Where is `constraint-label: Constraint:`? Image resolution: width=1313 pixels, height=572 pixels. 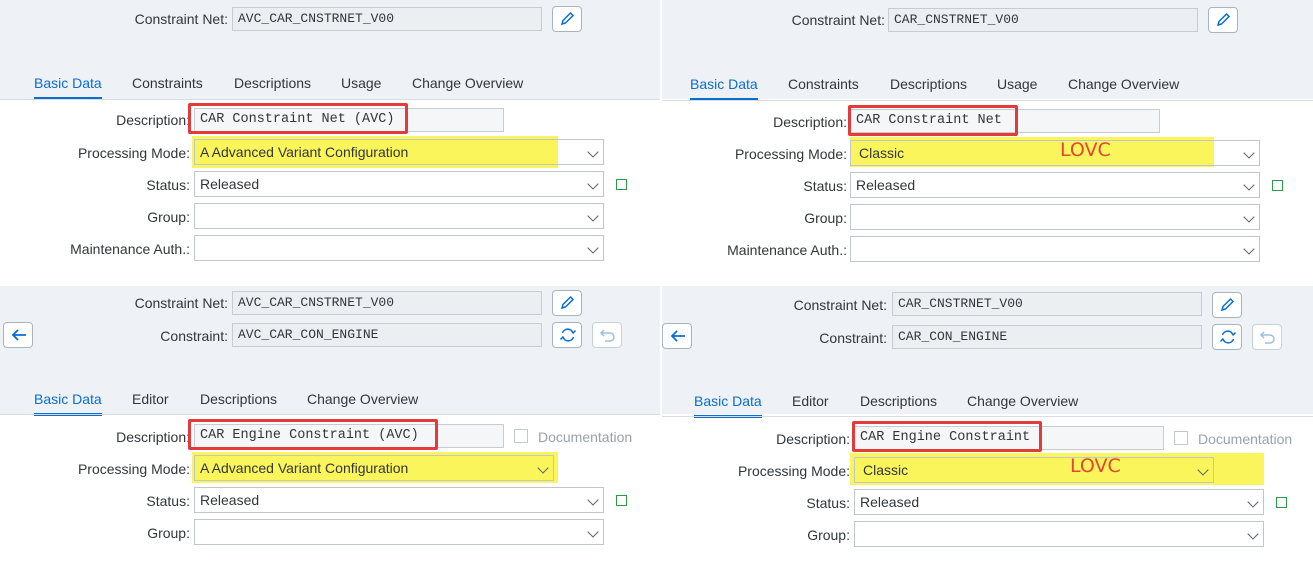
constraint-label: Constraint: is located at coordinates (853, 338).